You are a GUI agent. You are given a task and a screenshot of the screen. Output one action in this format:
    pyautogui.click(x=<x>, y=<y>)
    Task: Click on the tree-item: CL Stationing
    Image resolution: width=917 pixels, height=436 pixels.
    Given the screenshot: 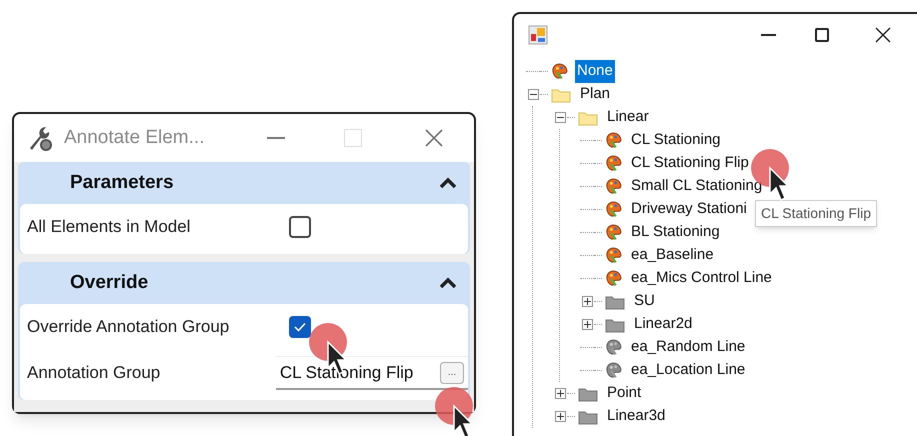 What is the action you would take?
    pyautogui.click(x=676, y=140)
    